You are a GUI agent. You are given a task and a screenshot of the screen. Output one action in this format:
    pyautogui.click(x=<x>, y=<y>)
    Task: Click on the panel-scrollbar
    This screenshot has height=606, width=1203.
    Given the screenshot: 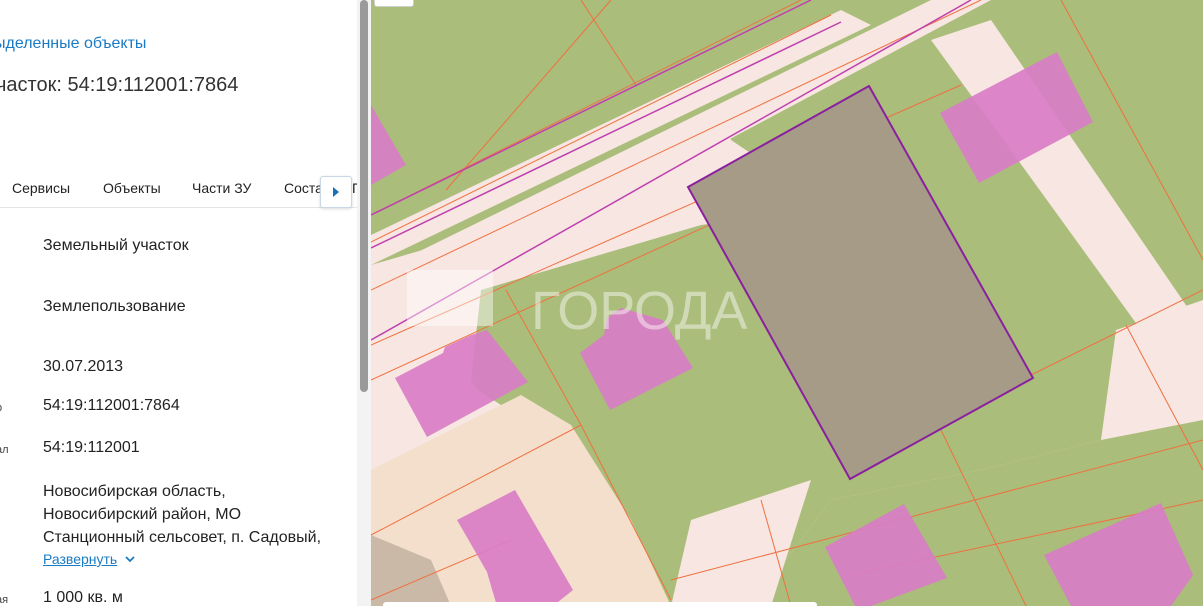 What is the action you would take?
    pyautogui.click(x=364, y=303)
    